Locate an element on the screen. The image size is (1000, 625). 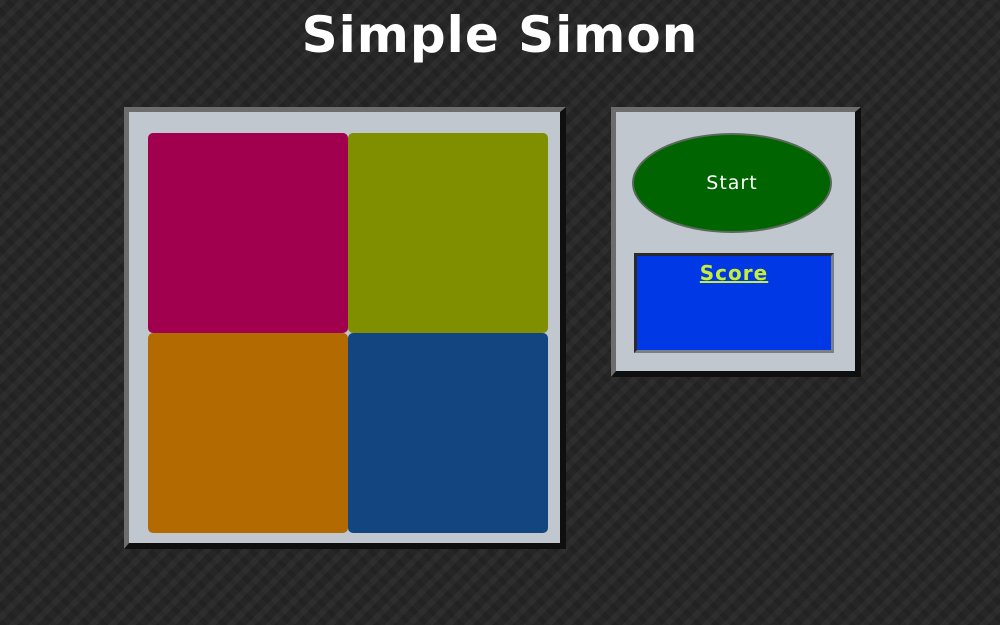
pad-top-left is located at coordinates (248, 233).